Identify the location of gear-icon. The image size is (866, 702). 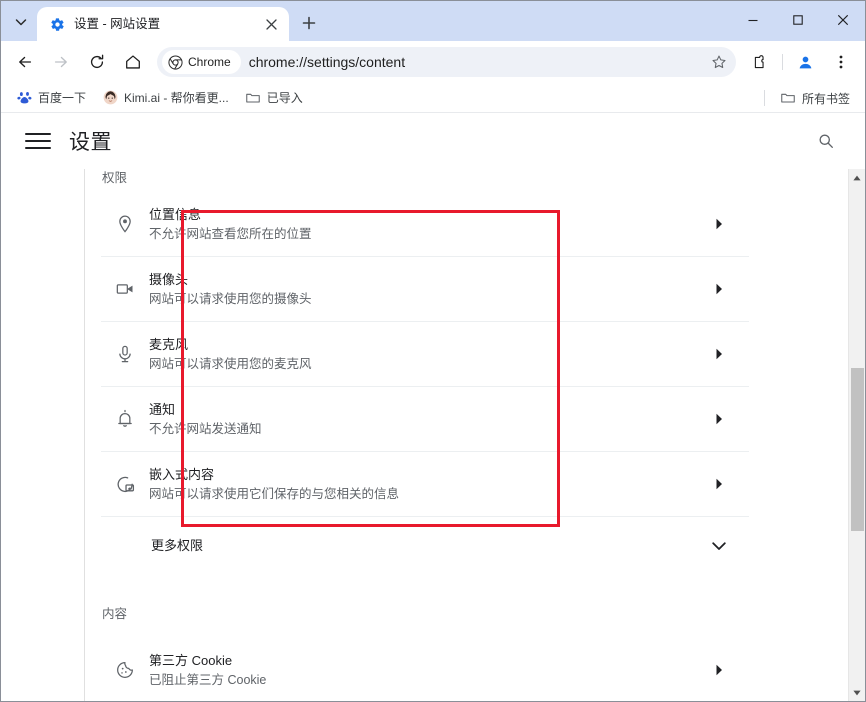
(57, 24).